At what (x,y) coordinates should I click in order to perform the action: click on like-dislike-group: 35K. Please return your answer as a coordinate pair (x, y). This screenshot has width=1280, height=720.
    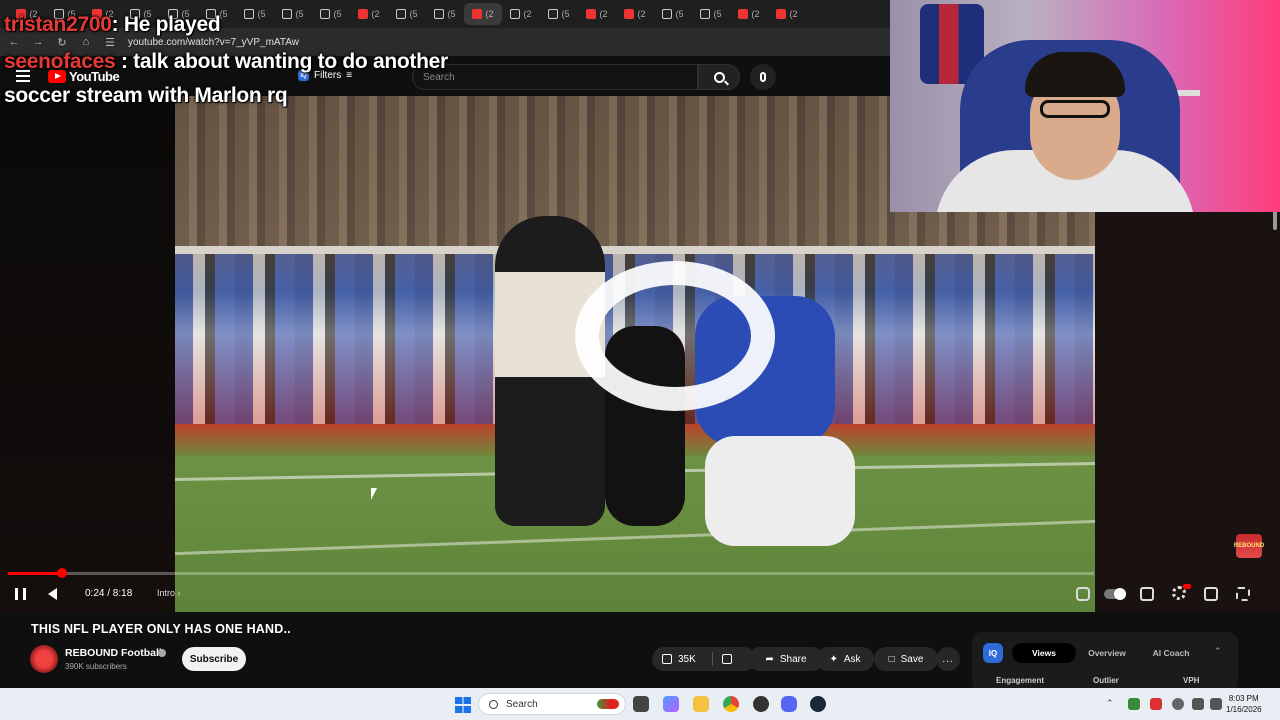
    Looking at the image, I should click on (704, 659).